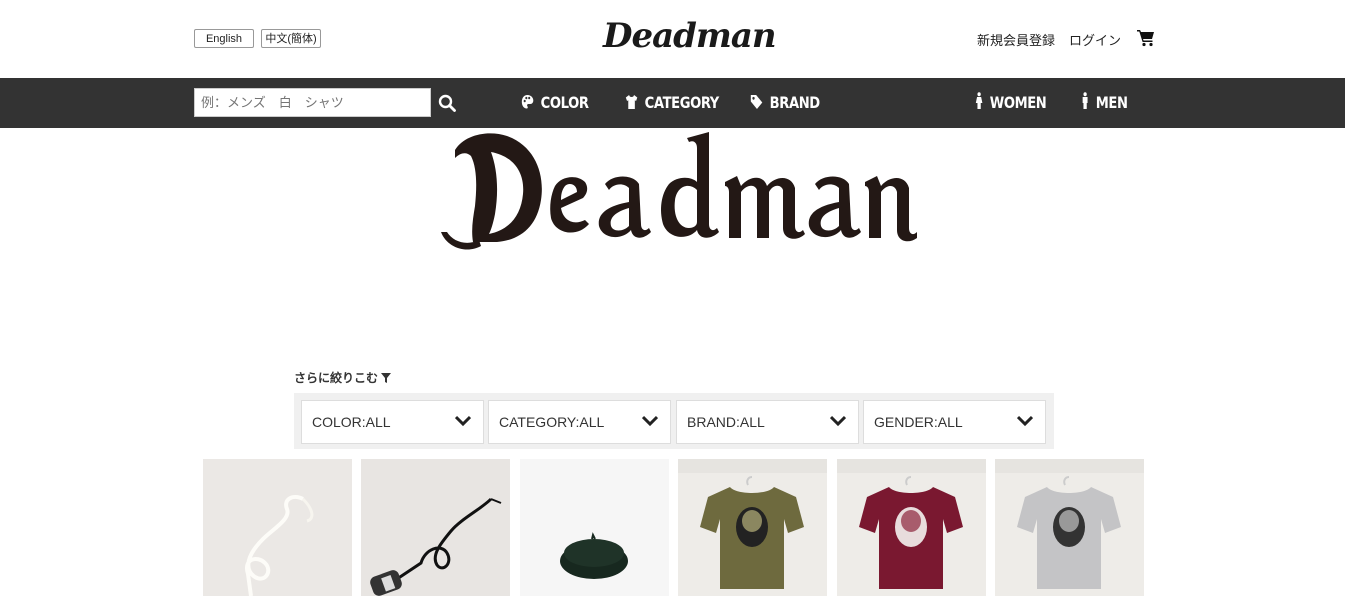 This screenshot has height=596, width=1345. I want to click on color-select: COLOR:ALL, so click(392, 422).